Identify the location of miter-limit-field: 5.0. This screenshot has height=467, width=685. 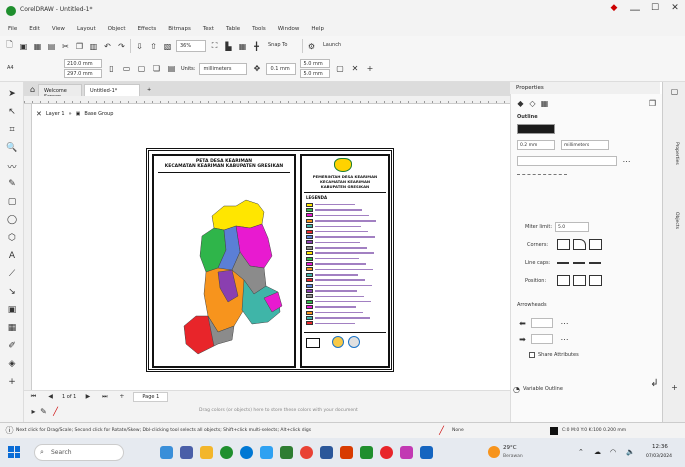
(572, 227).